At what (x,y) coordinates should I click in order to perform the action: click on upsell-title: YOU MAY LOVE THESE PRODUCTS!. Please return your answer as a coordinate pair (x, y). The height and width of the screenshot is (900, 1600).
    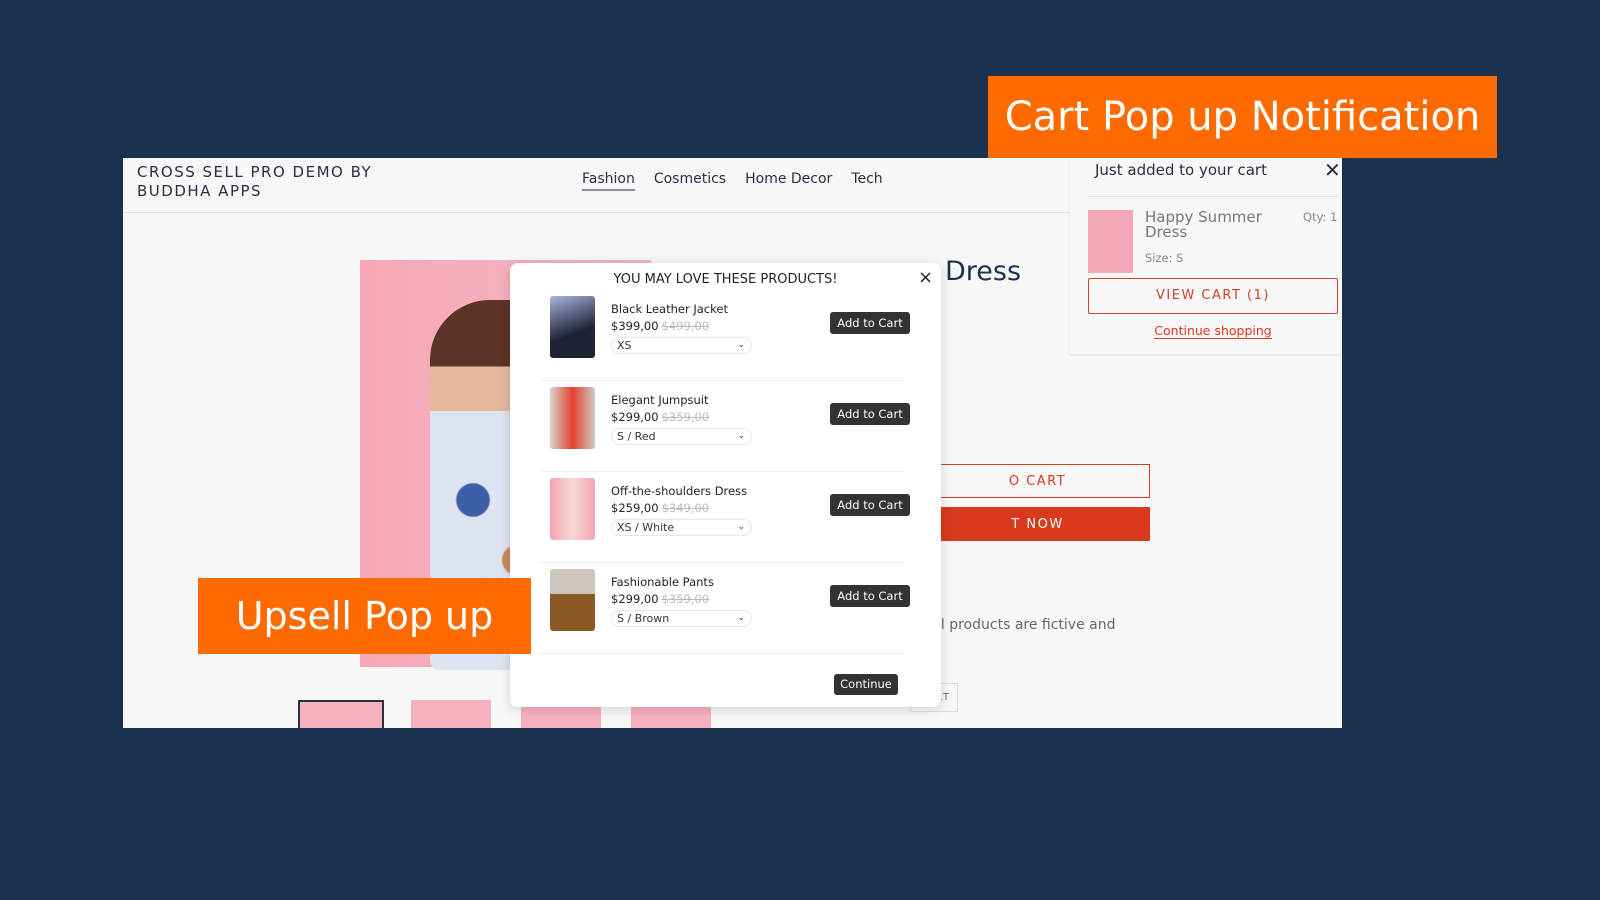
    Looking at the image, I should click on (725, 279).